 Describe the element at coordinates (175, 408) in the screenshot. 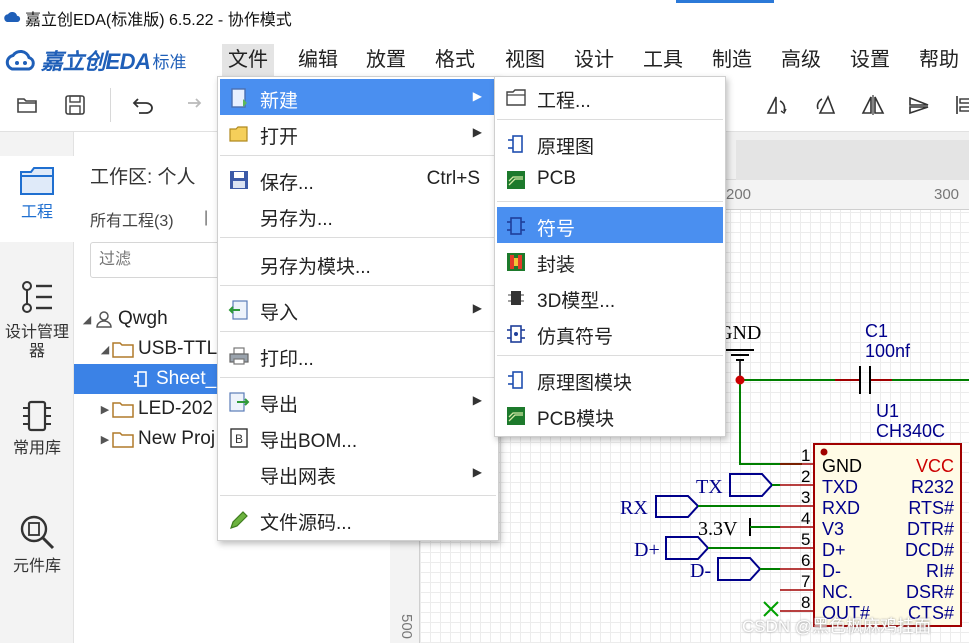

I see `tree-label: LED-202` at that location.